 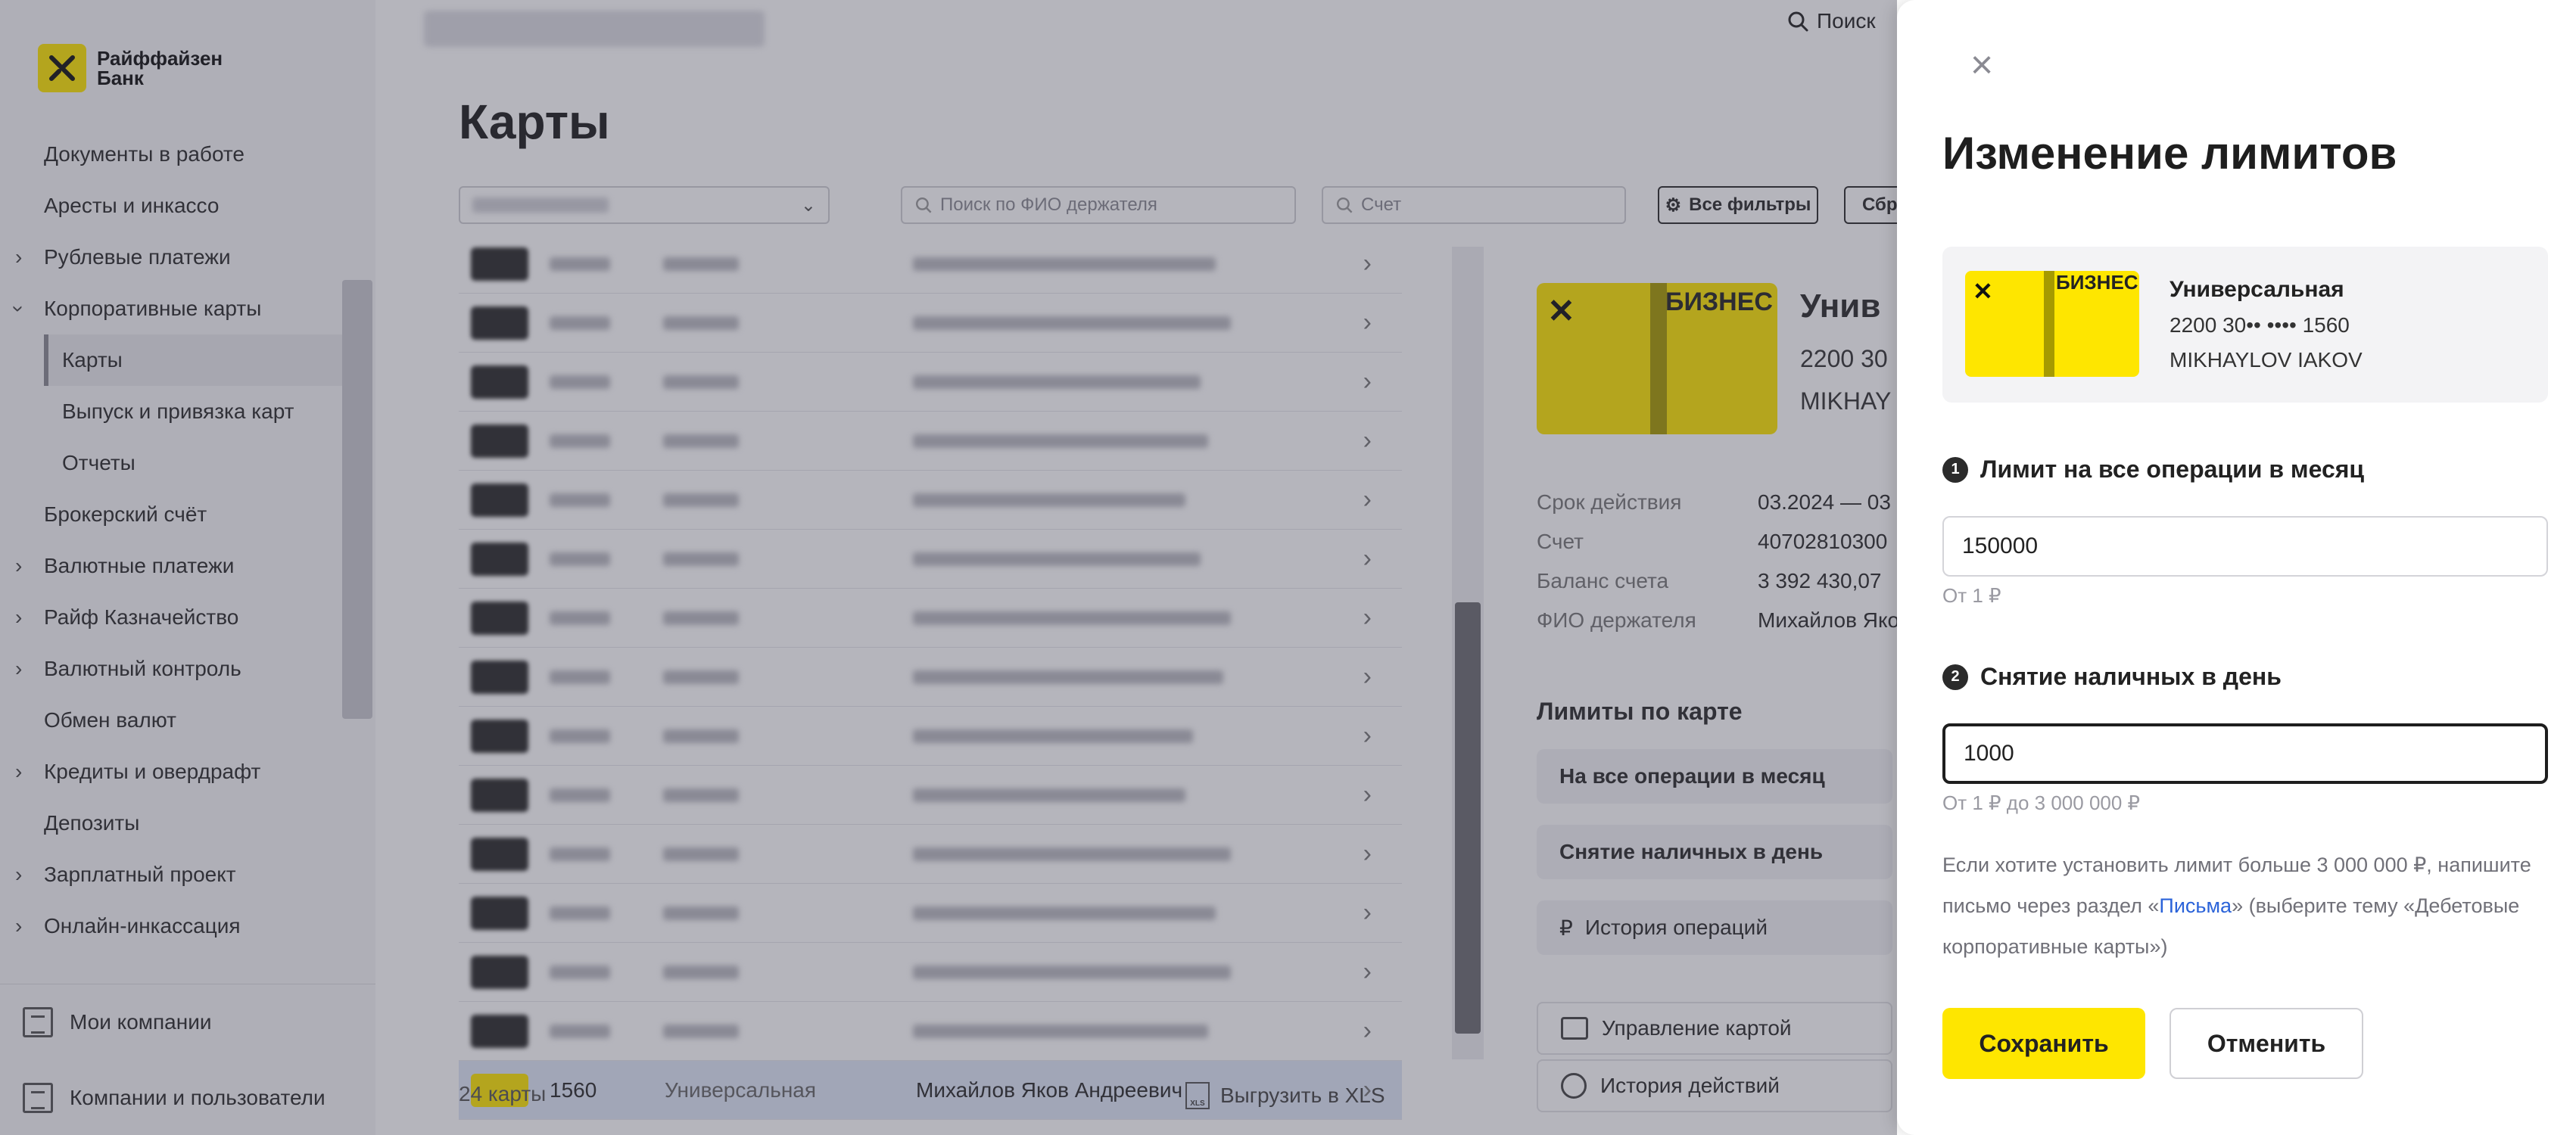 I want to click on card-number: 2200 30•• •••• 1560, so click(x=2260, y=325).